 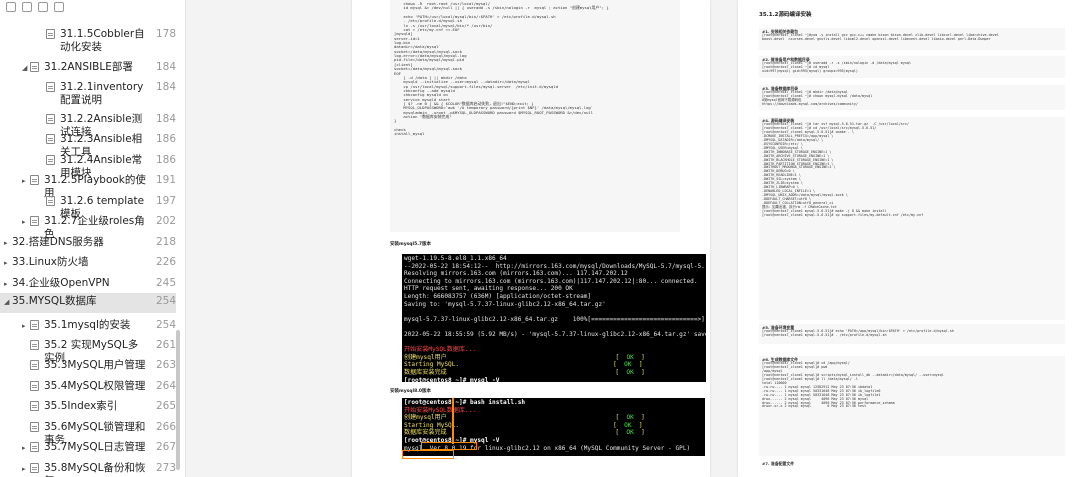 I want to click on toc-item: 35.5Index索引 265, so click(x=88, y=406).